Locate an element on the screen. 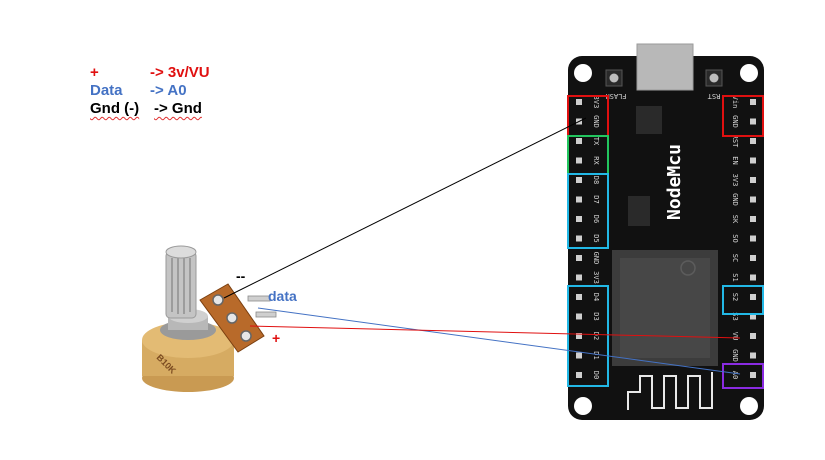  left-pin-label: D0 is located at coordinates (596, 375).